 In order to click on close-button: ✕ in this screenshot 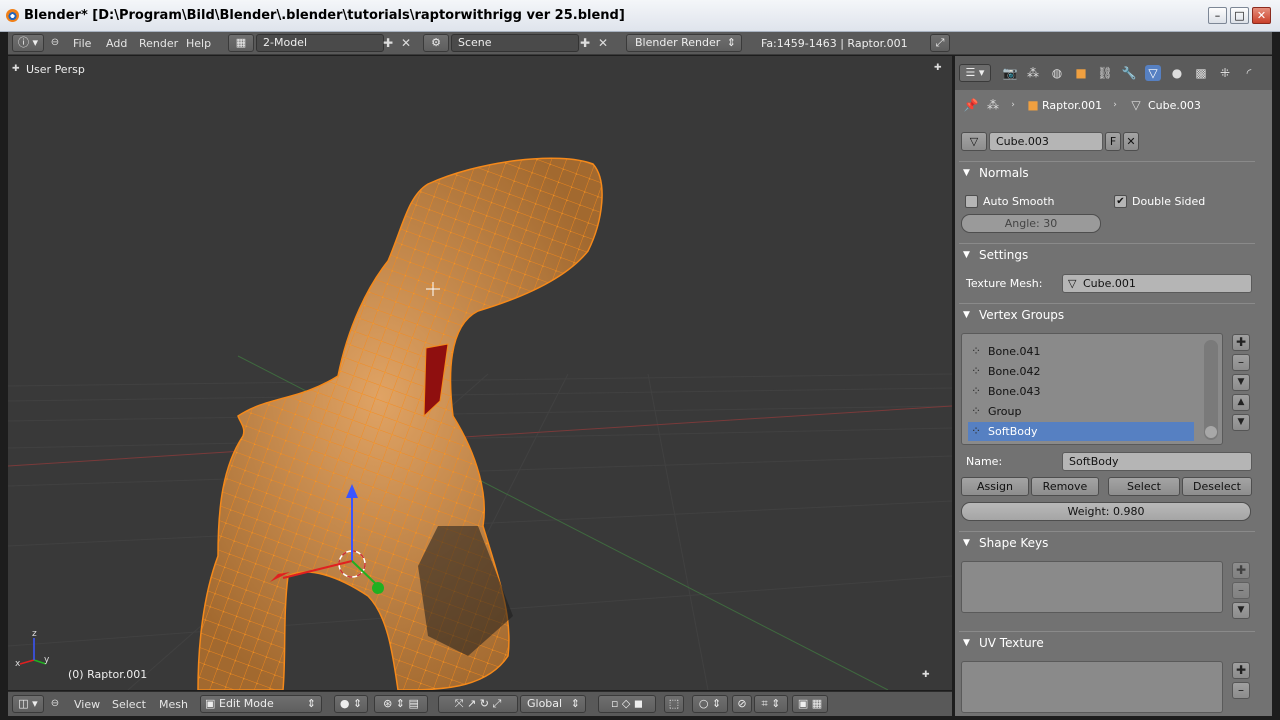, I will do `click(1261, 15)`.